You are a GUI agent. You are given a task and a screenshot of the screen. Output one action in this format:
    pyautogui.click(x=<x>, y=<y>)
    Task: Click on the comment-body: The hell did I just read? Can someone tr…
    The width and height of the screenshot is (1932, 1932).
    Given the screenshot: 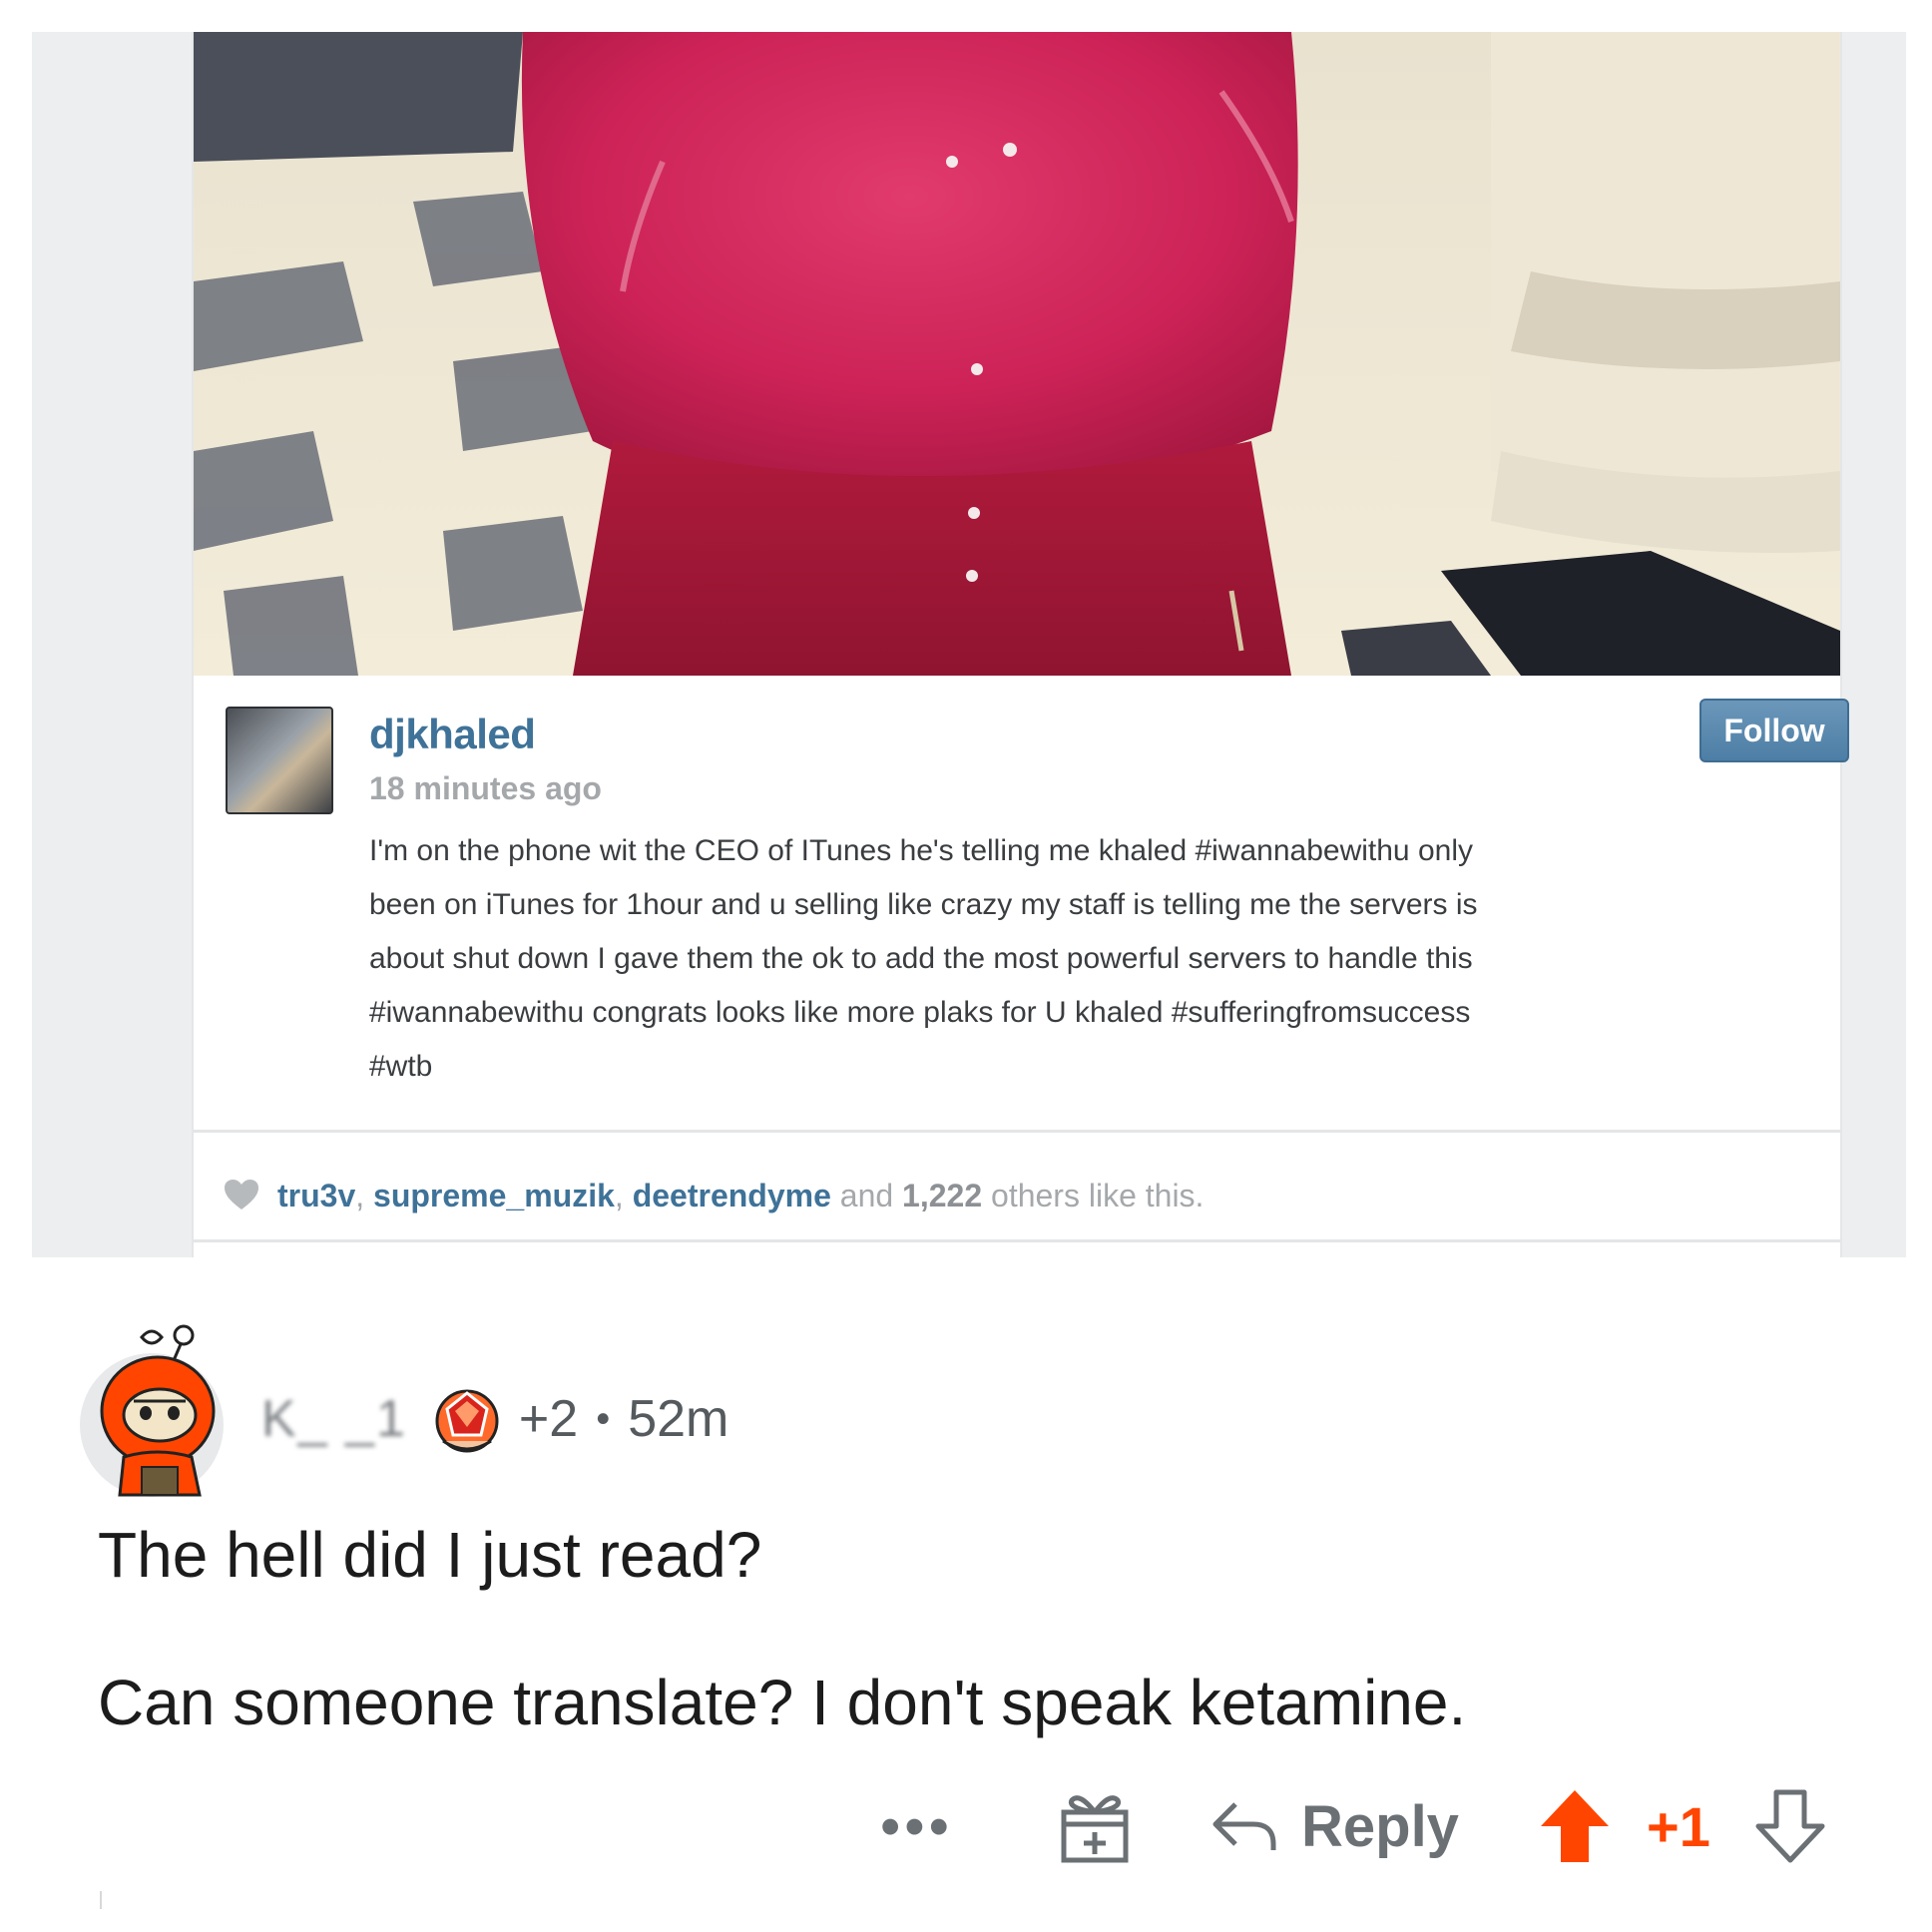 What is the action you would take?
    pyautogui.click(x=976, y=1628)
    